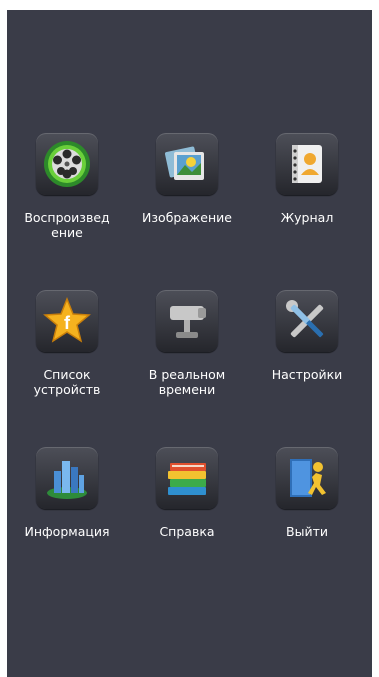 The height and width of the screenshot is (677, 379). I want to click on menu-item-device-list: f Список устройств, so click(67, 357).